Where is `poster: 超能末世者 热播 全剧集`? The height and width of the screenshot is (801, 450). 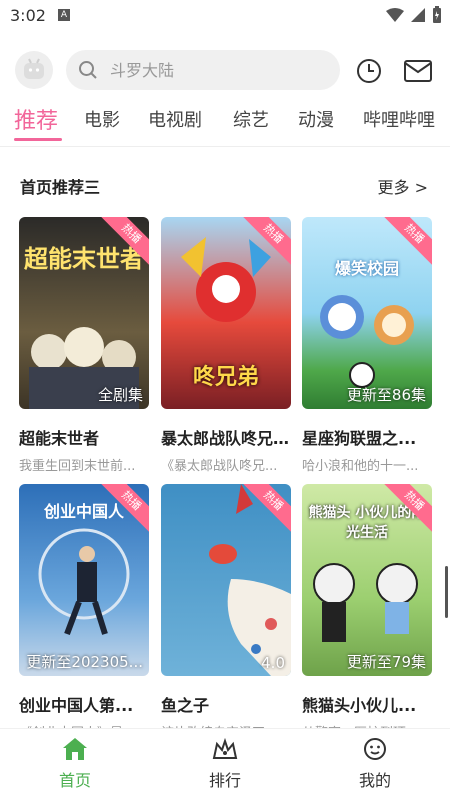
poster: 超能末世者 热播 全剧集 is located at coordinates (84, 313).